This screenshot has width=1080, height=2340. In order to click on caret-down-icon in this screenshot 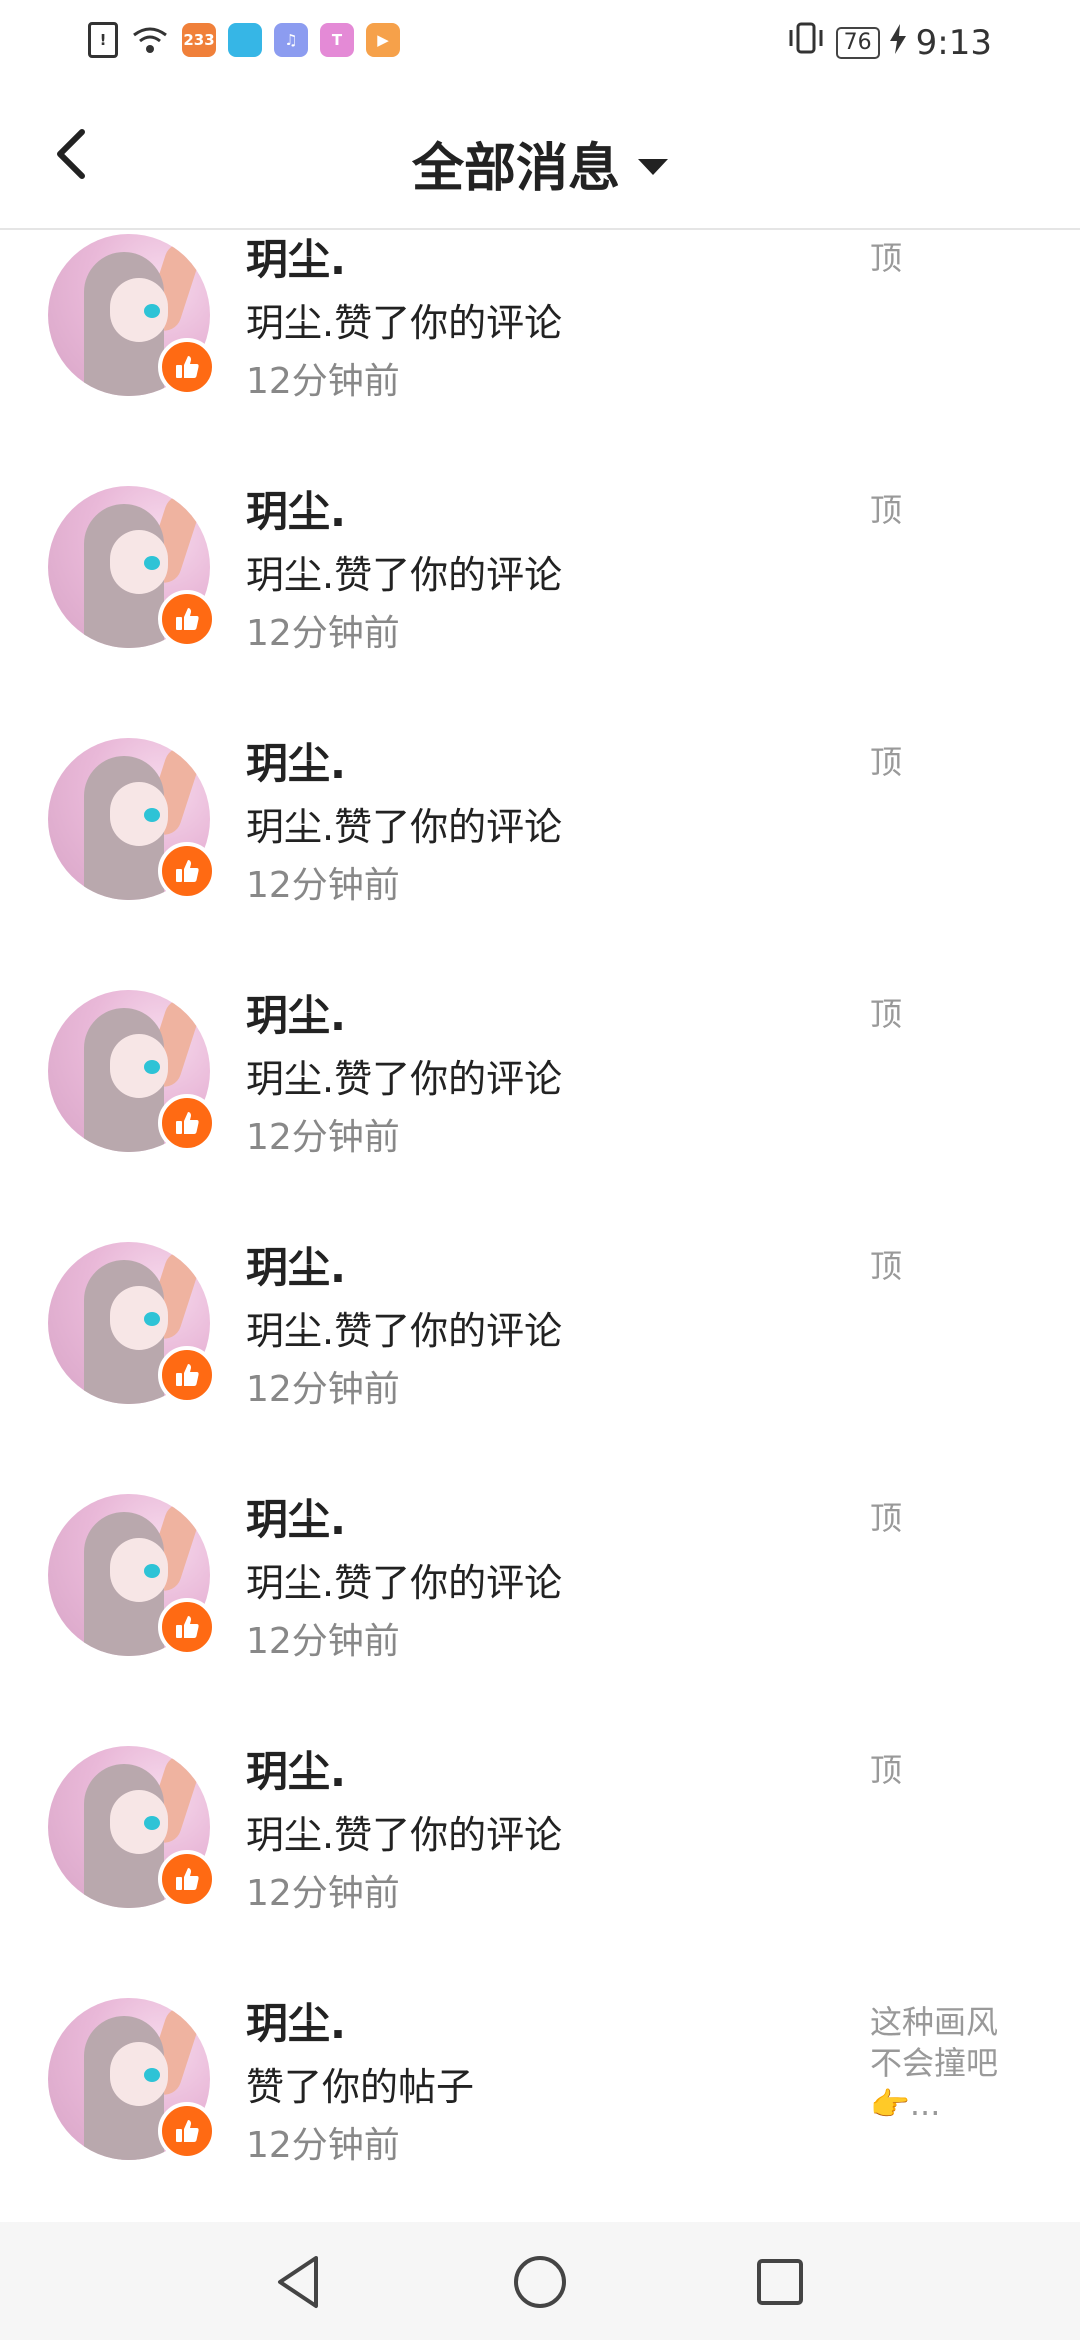, I will do `click(653, 166)`.